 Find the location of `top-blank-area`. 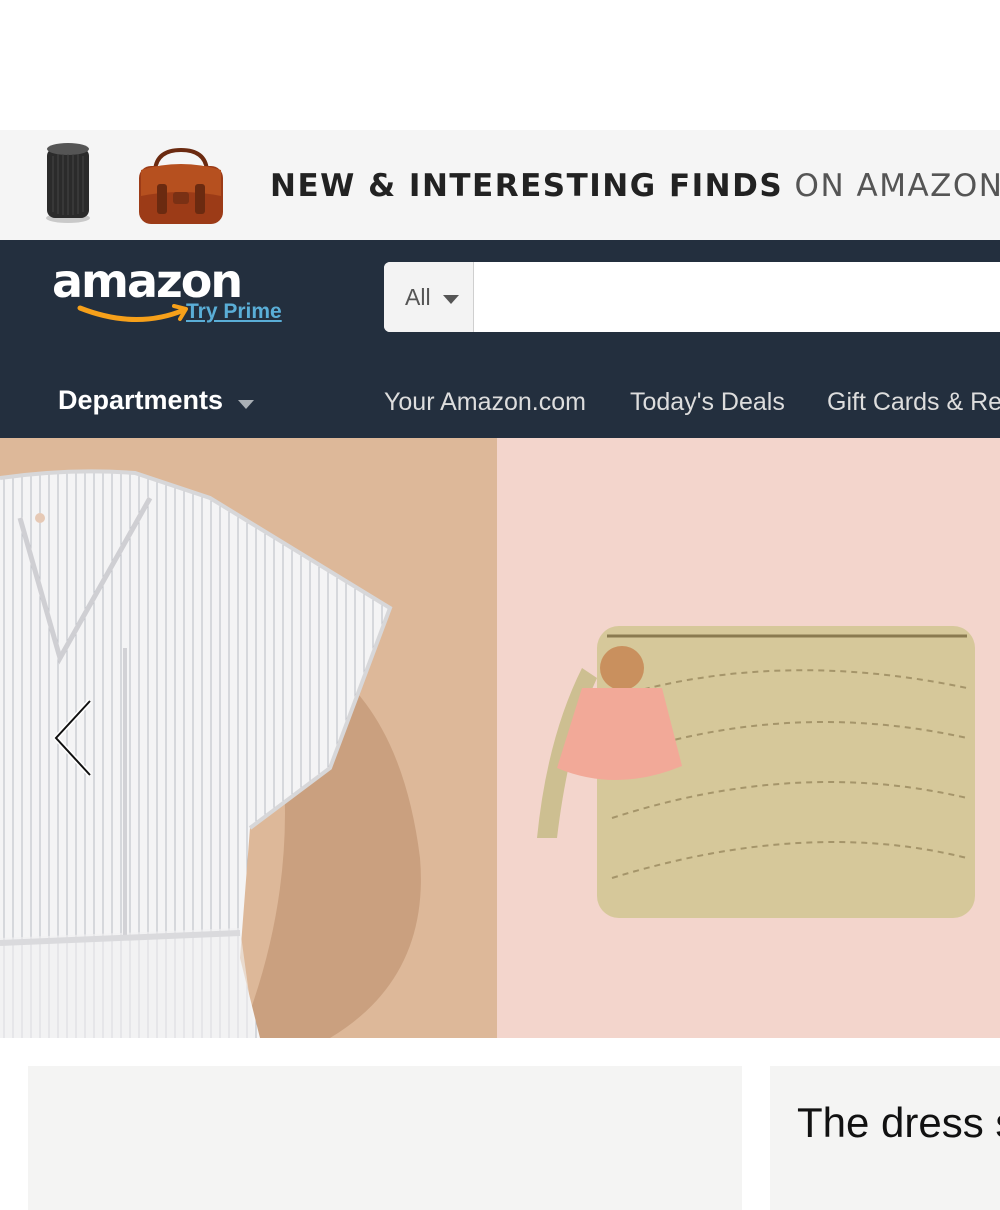

top-blank-area is located at coordinates (500, 65).